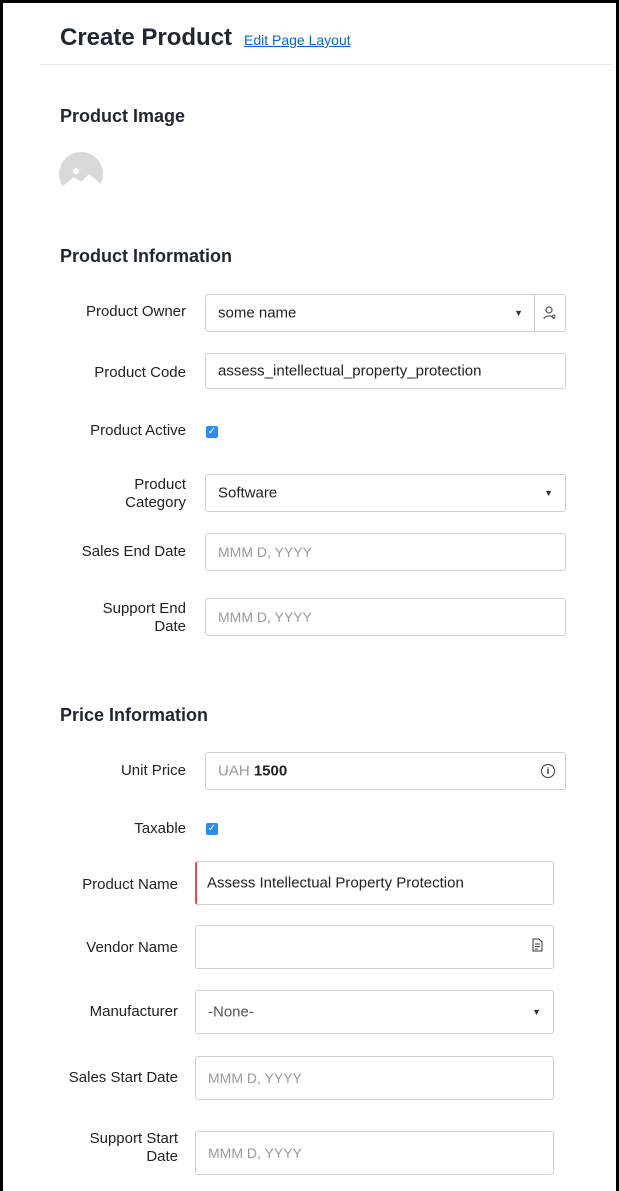 The image size is (619, 1191). Describe the element at coordinates (549, 313) in the screenshot. I see `user-search-icon` at that location.